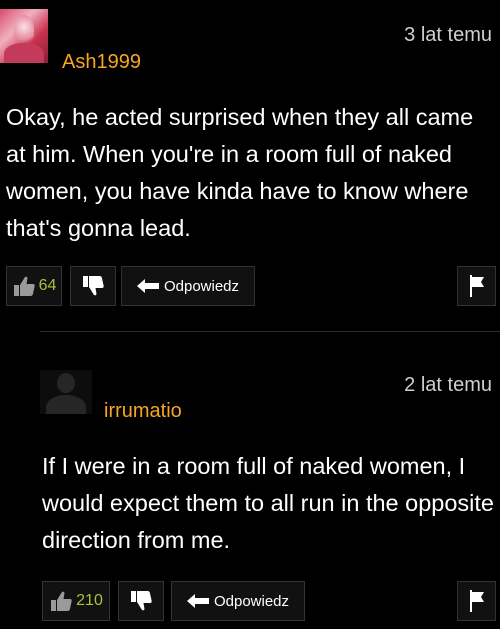 The width and height of the screenshot is (500, 629). I want to click on username: Ash1999, so click(101, 62).